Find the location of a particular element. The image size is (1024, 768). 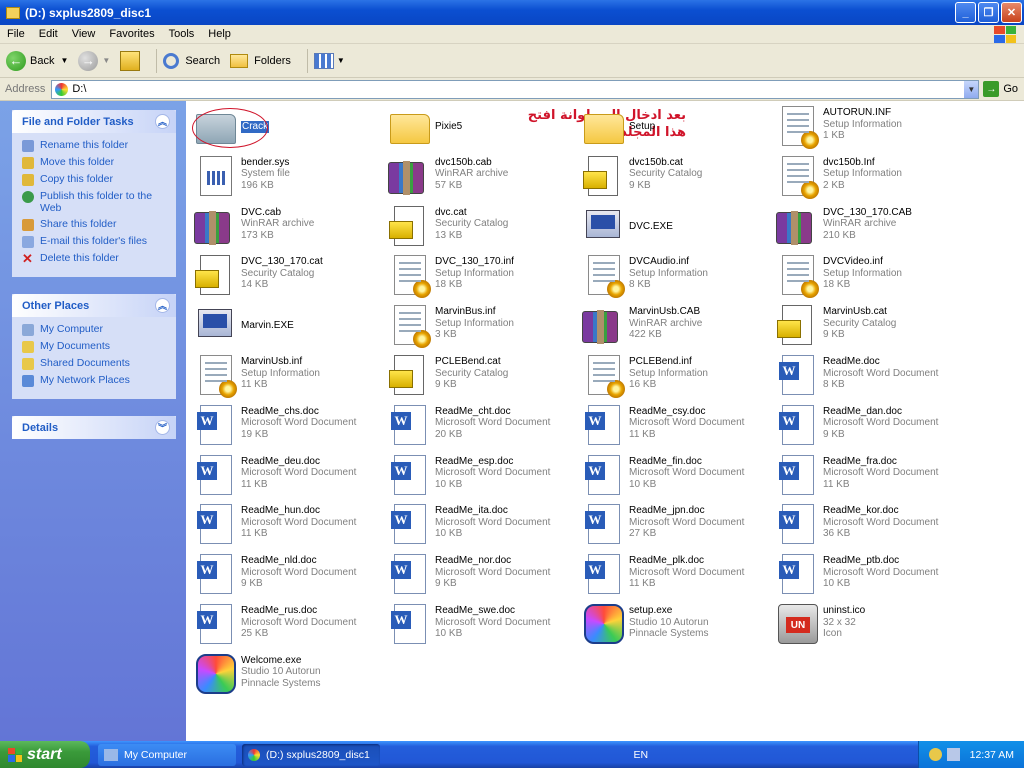

file-item: bender.sys System file 196 KB is located at coordinates (285, 178).